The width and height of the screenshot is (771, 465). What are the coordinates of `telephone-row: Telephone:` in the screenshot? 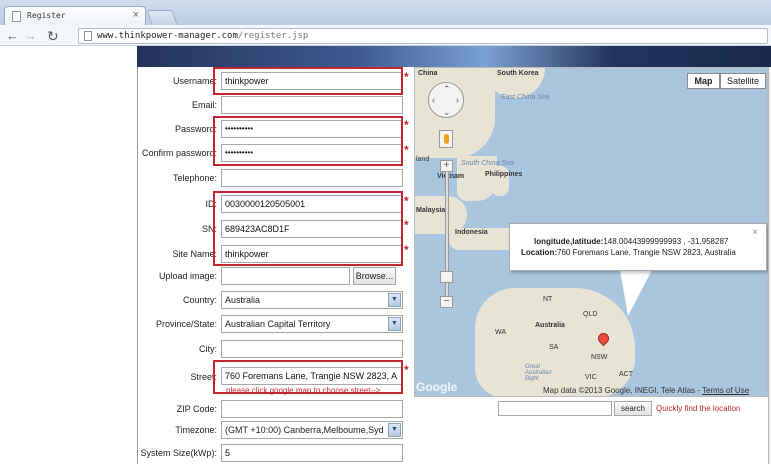 It's located at (275, 178).